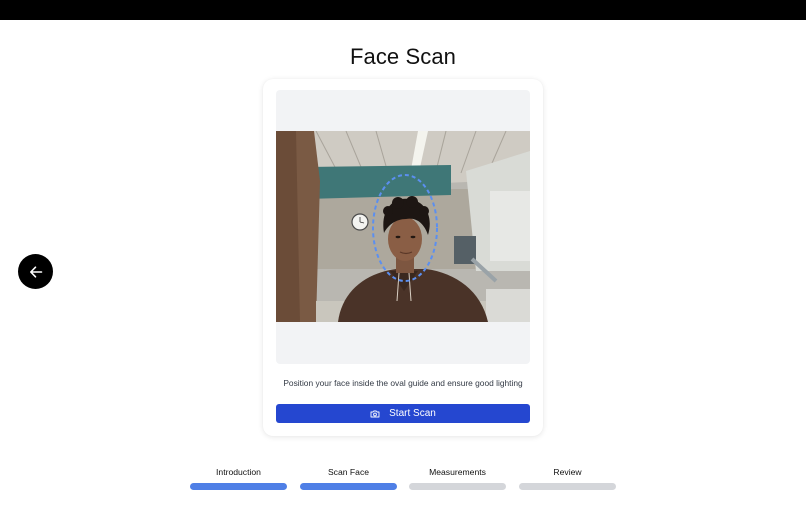 This screenshot has width=806, height=524. I want to click on start-scan-label: Start Scan, so click(412, 413).